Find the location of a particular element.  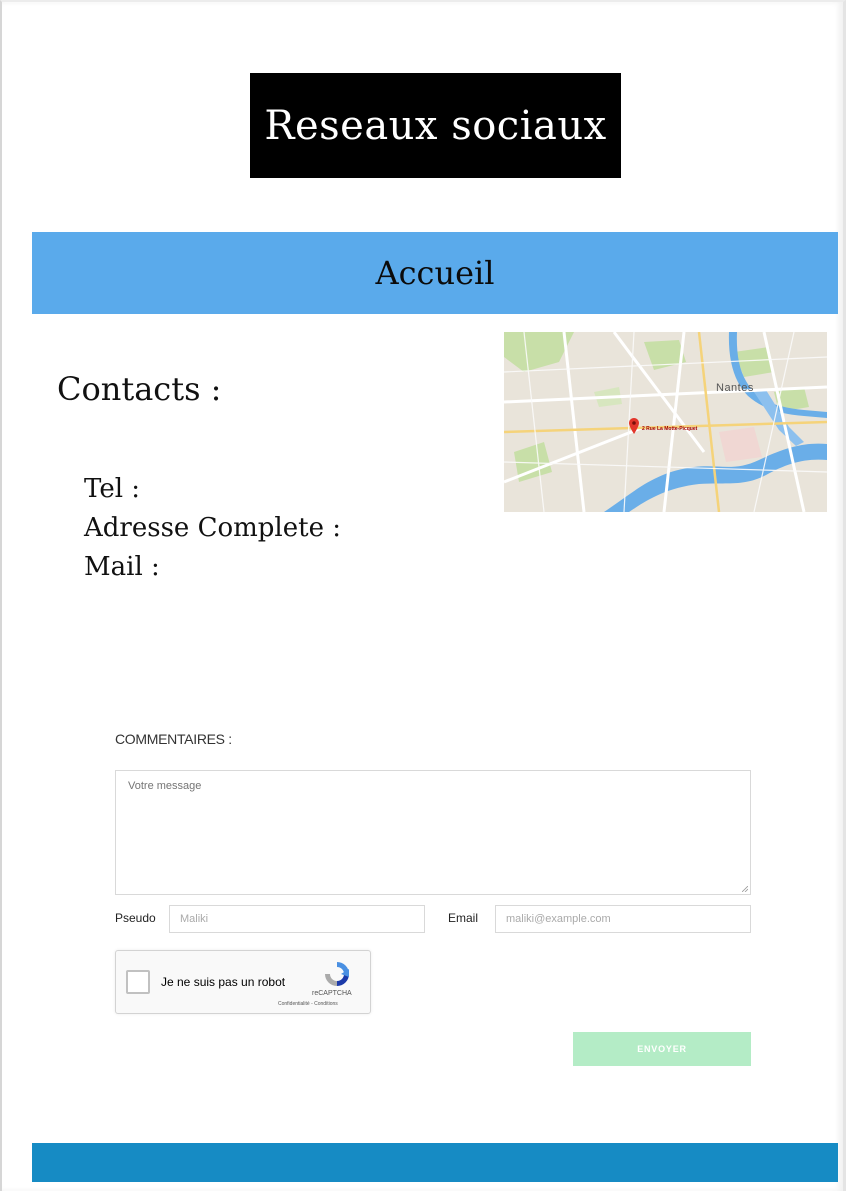

map-pin-icon is located at coordinates (634, 426).